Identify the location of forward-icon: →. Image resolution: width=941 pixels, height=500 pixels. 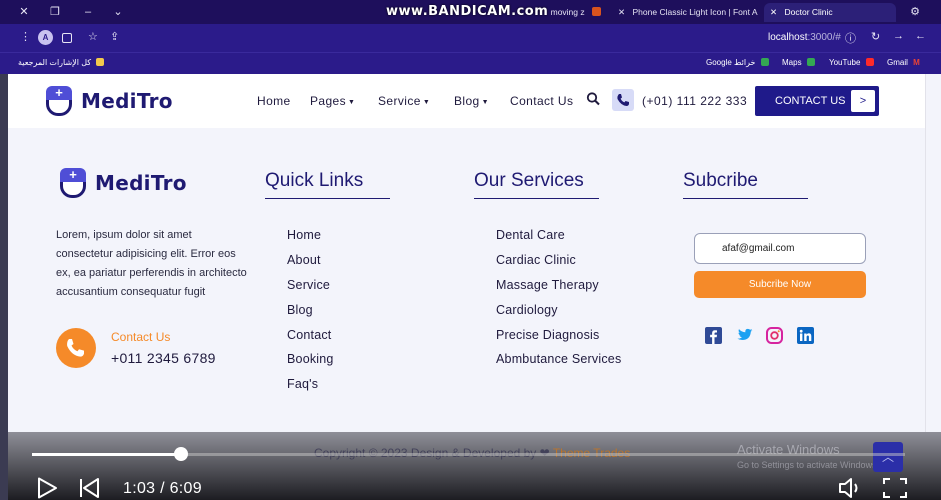
(898, 36).